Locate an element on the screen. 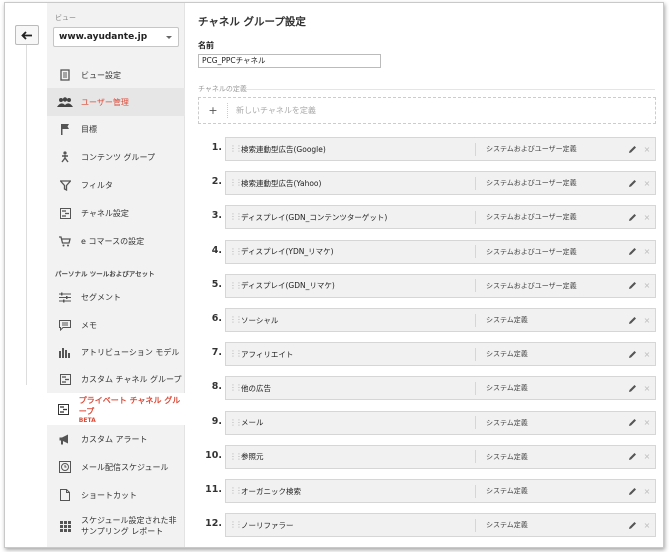 This screenshot has height=552, width=669. channel-box: ⋮⋮ ソーシャル システム定義 × is located at coordinates (440, 320).